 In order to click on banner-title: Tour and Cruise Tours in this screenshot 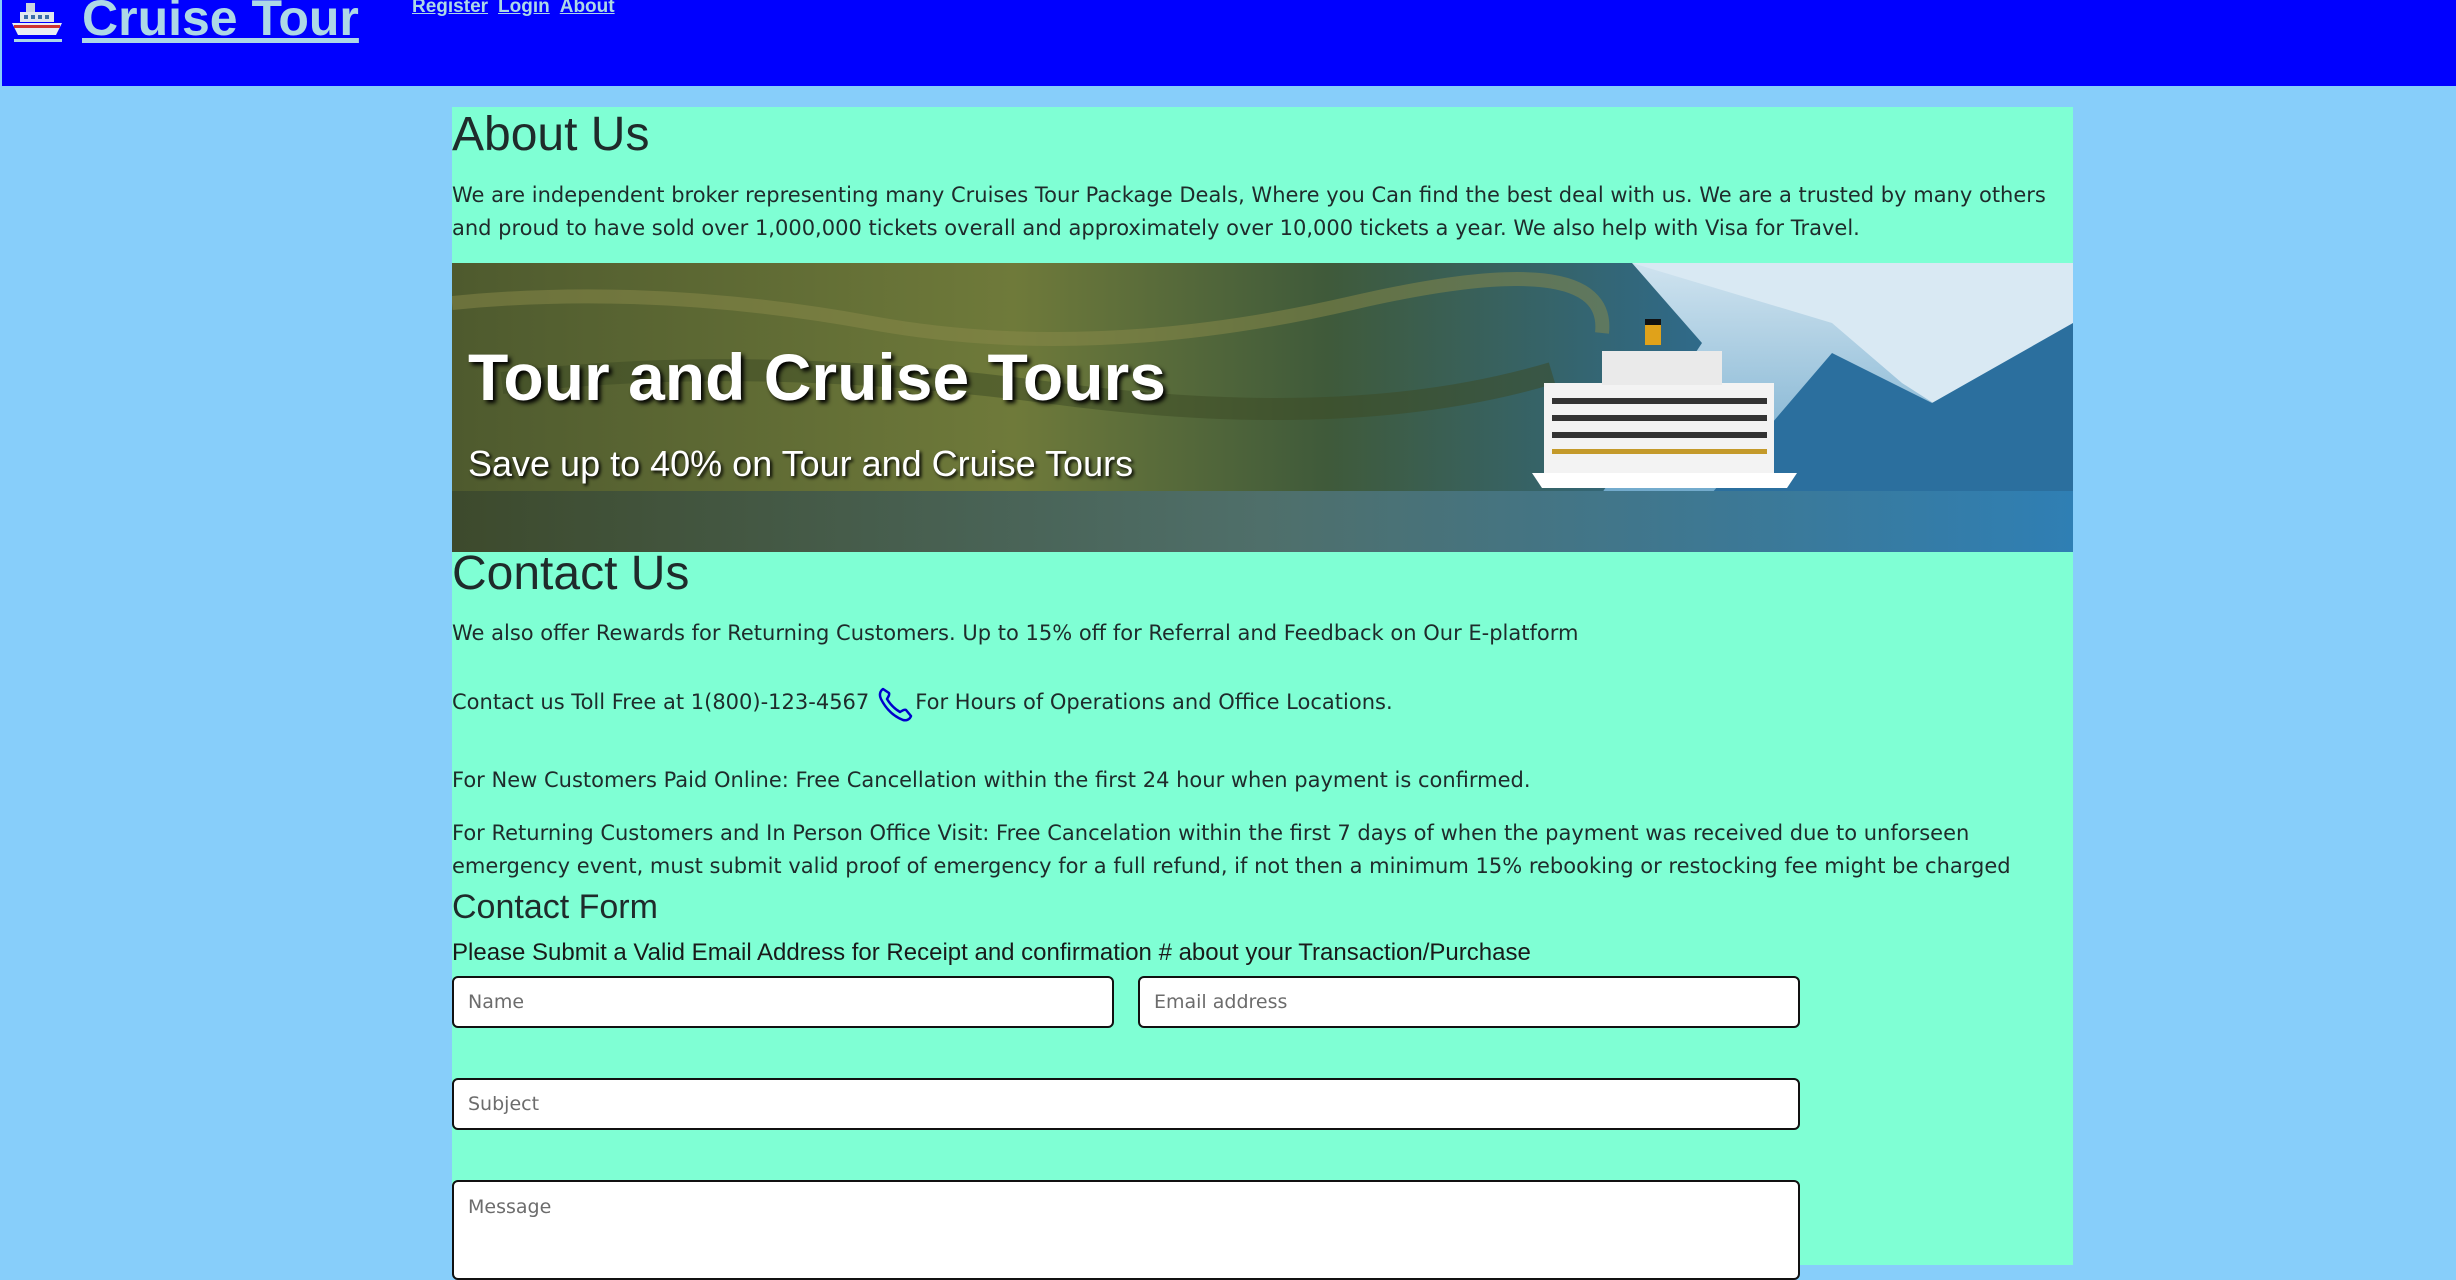, I will do `click(817, 377)`.